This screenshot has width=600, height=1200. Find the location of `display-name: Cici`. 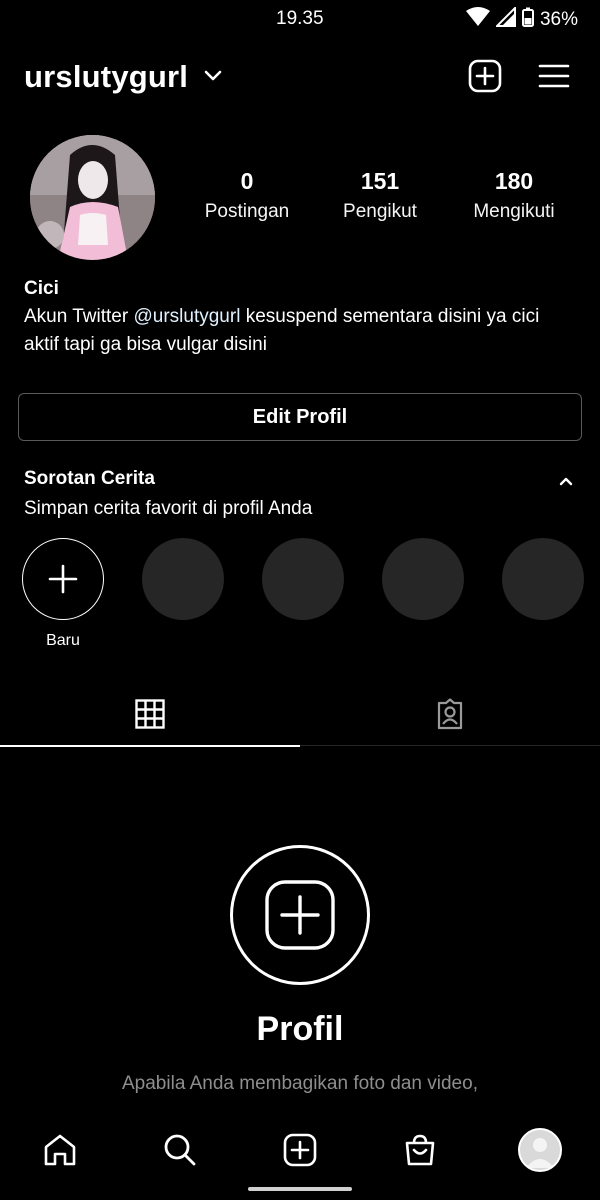

display-name: Cici is located at coordinates (41, 288).